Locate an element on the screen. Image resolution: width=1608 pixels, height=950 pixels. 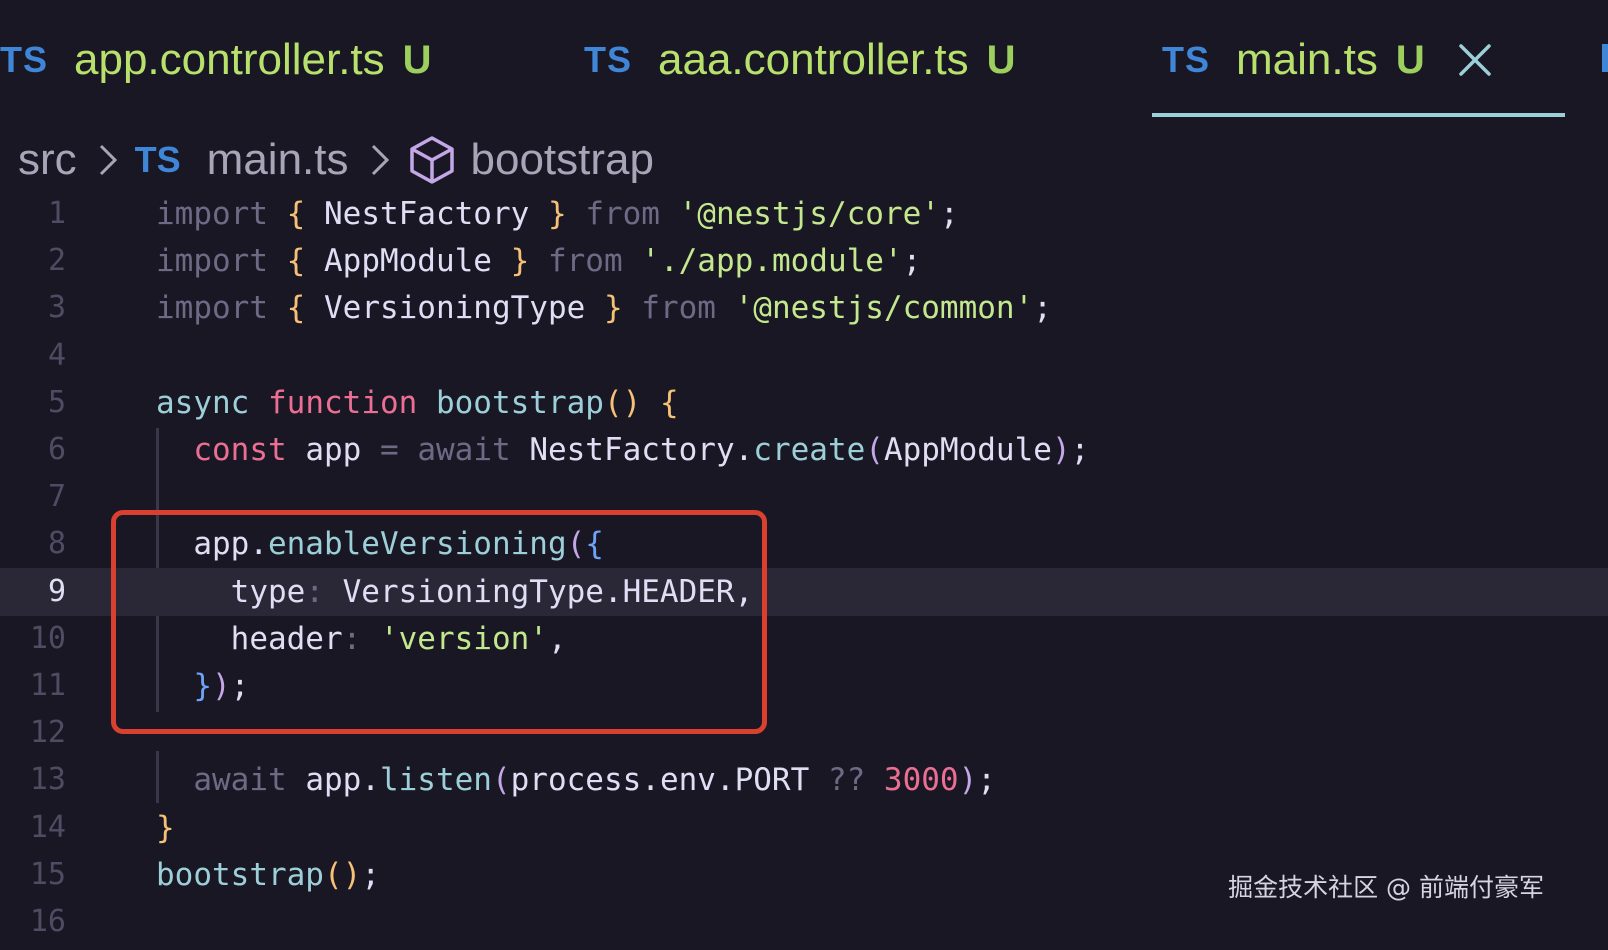
code-token: () is located at coordinates (342, 874).